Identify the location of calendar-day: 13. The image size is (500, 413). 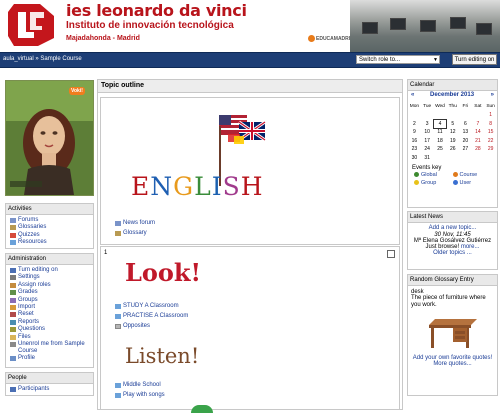
(465, 132).